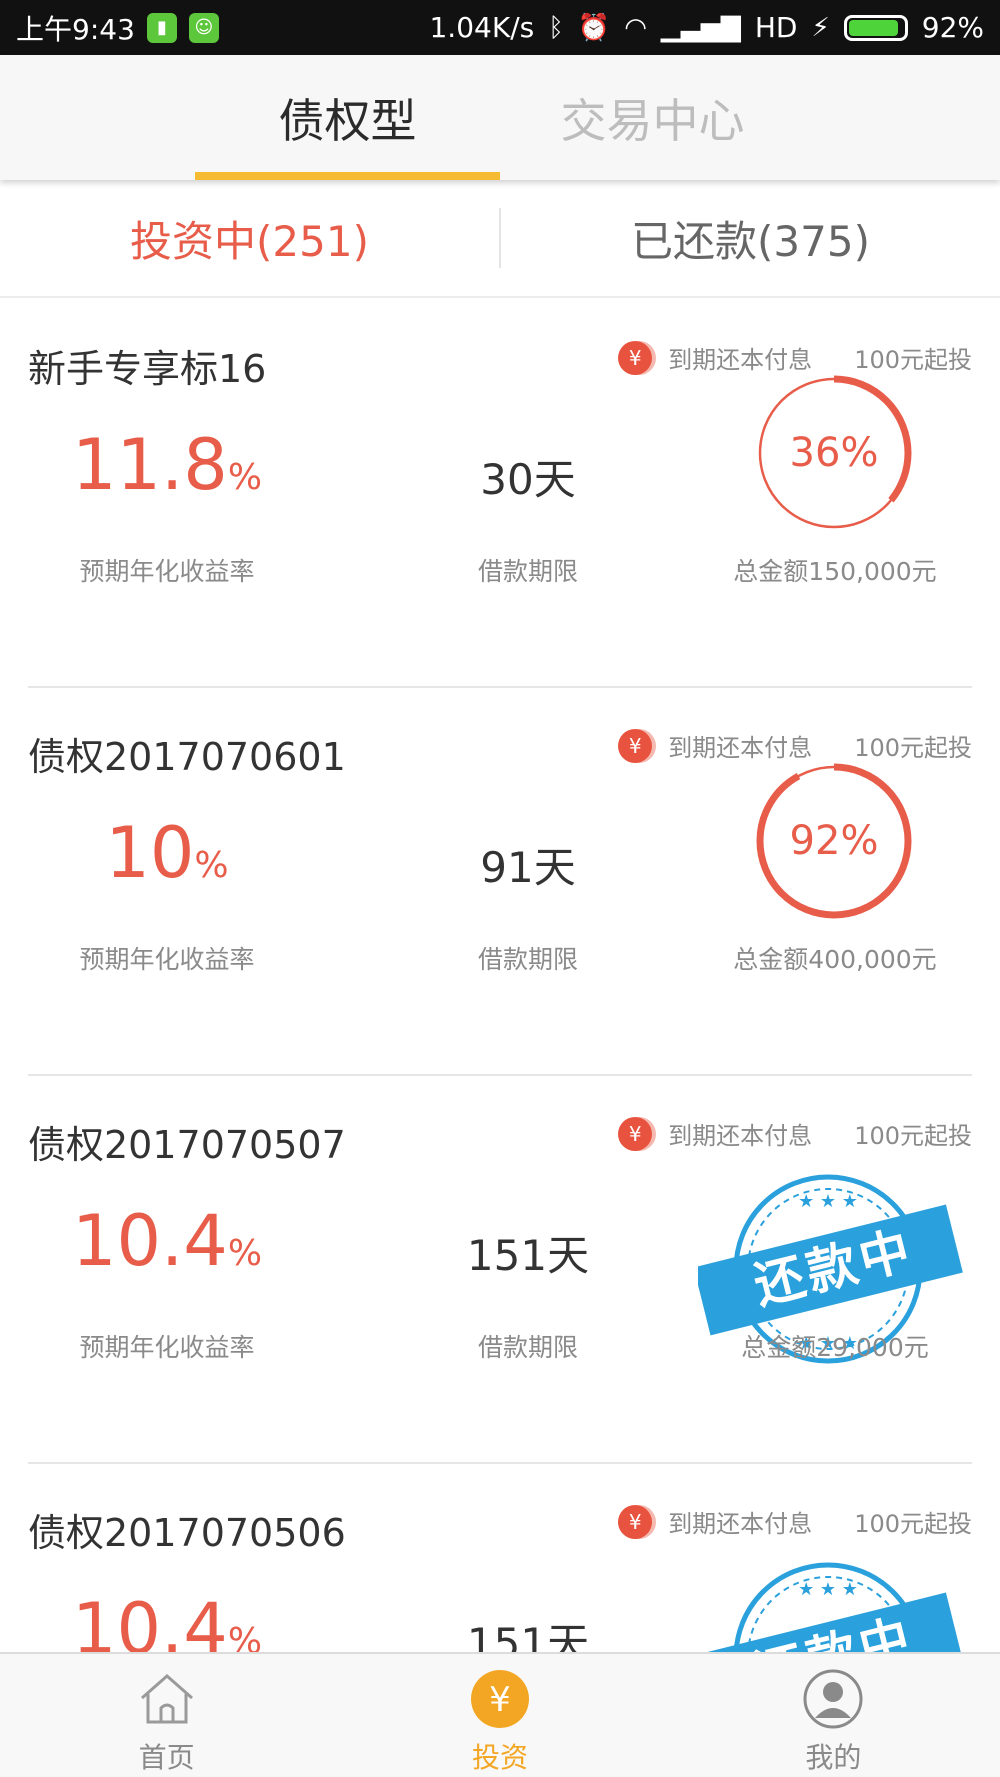 Image resolution: width=1000 pixels, height=1777 pixels. I want to click on charging-icon: ⚡, so click(820, 27).